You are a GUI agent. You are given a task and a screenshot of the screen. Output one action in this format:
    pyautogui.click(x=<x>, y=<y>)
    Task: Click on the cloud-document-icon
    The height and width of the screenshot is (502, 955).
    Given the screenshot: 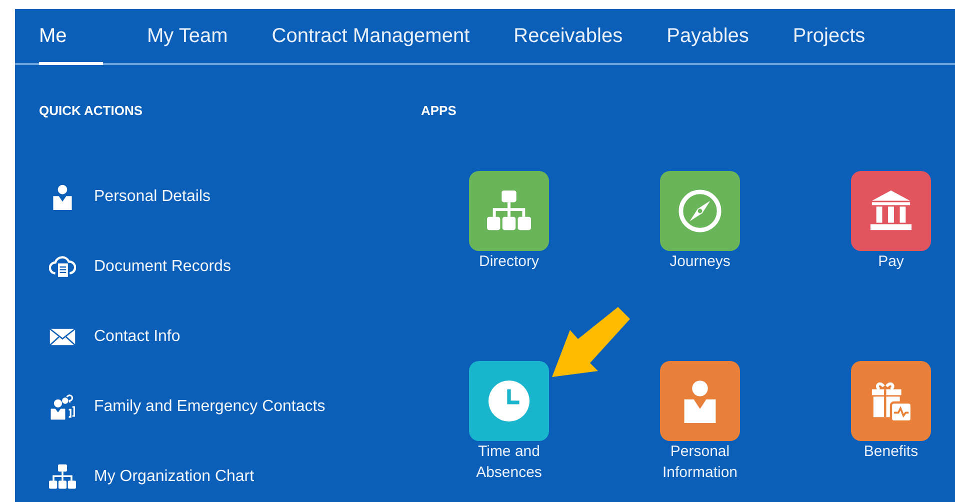 What is the action you would take?
    pyautogui.click(x=62, y=267)
    